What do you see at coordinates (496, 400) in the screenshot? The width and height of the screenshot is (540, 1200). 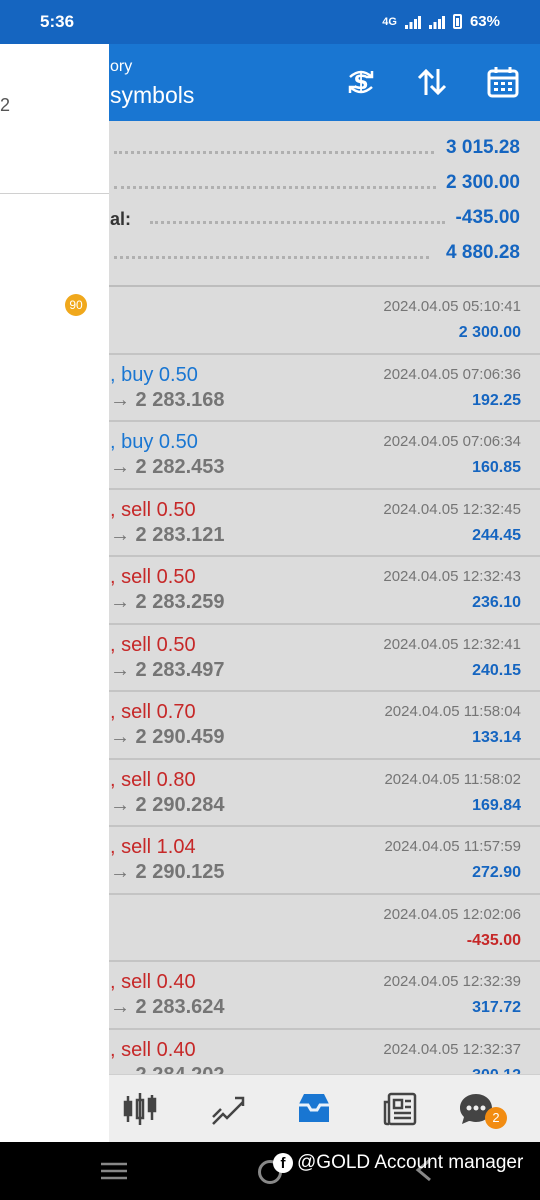 I see `deal-profit: 192.25` at bounding box center [496, 400].